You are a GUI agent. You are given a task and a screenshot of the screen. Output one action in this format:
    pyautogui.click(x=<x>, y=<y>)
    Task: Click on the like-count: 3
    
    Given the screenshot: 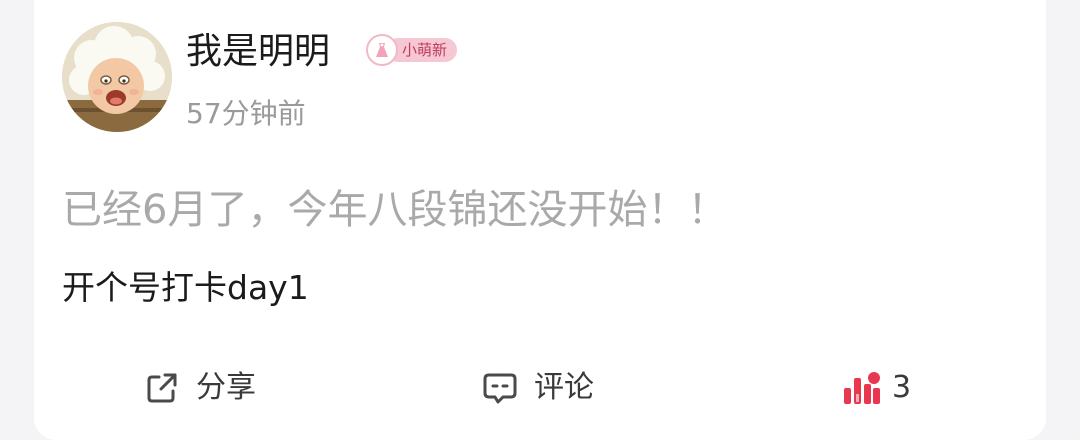 What is the action you would take?
    pyautogui.click(x=902, y=387)
    